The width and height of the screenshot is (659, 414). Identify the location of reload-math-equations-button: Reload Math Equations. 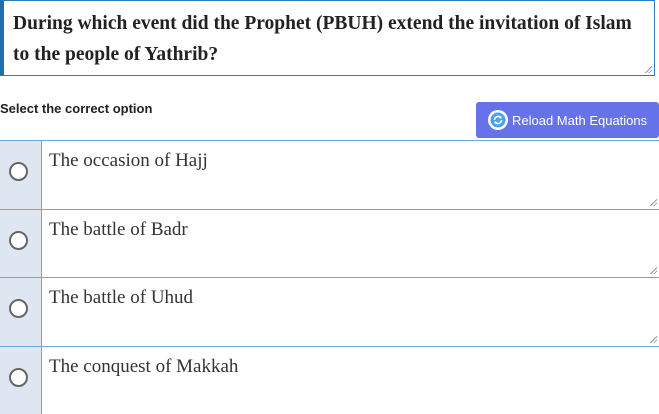
(567, 120).